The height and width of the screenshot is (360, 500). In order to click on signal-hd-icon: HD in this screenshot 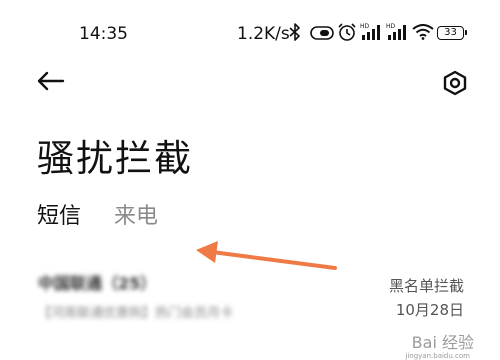, I will do `click(370, 31)`.